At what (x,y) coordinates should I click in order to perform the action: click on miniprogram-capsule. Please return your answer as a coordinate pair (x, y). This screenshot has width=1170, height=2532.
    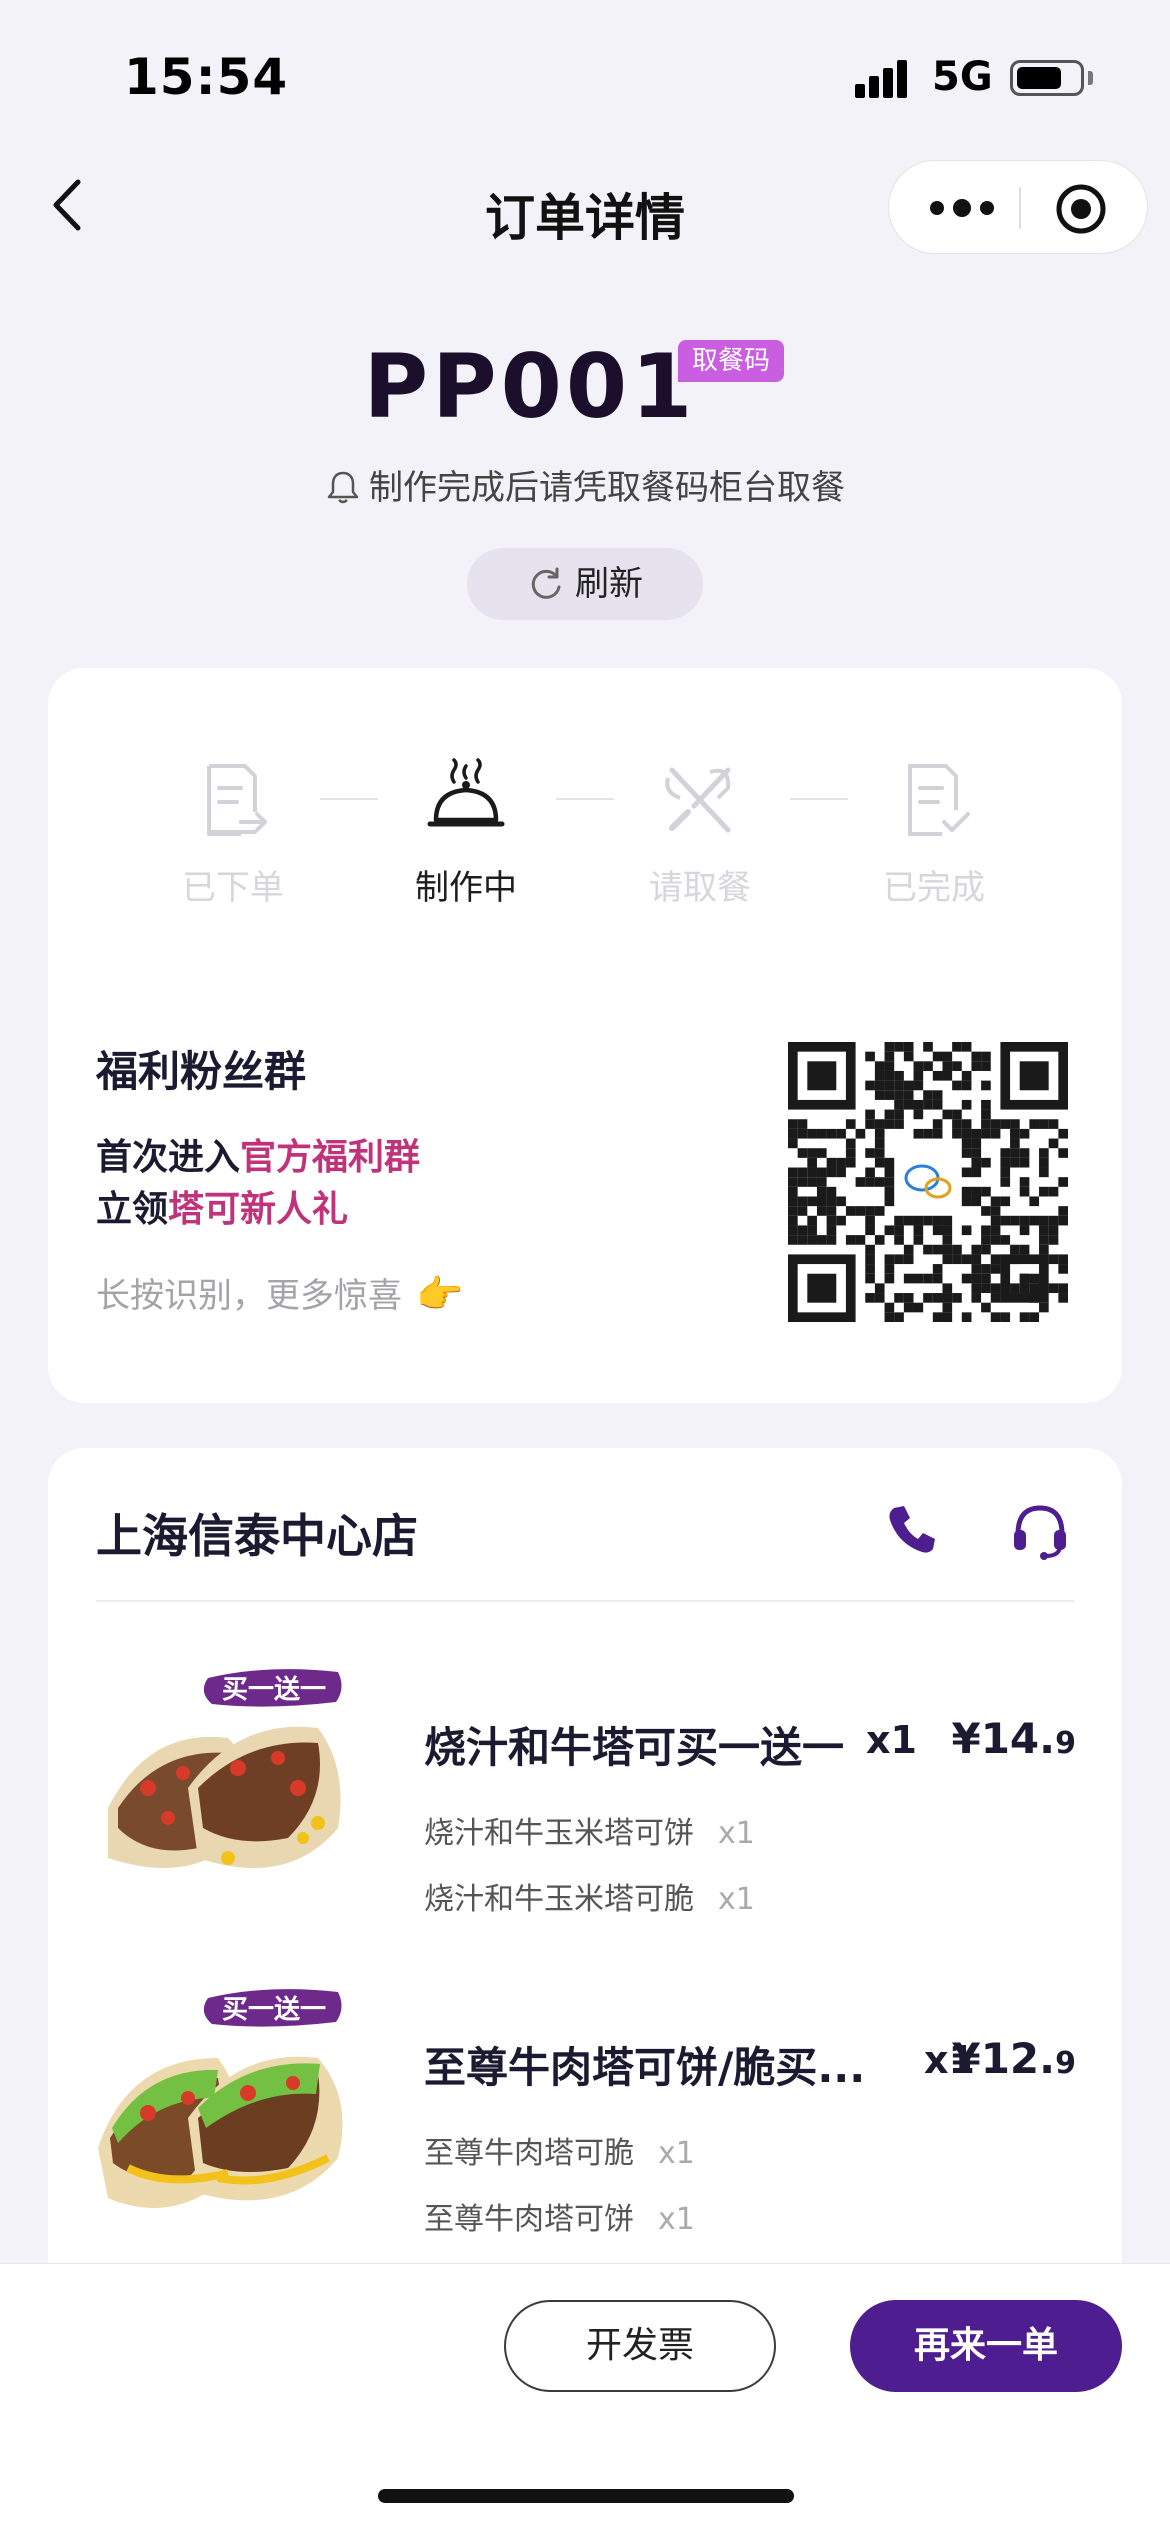
    Looking at the image, I should click on (1018, 207).